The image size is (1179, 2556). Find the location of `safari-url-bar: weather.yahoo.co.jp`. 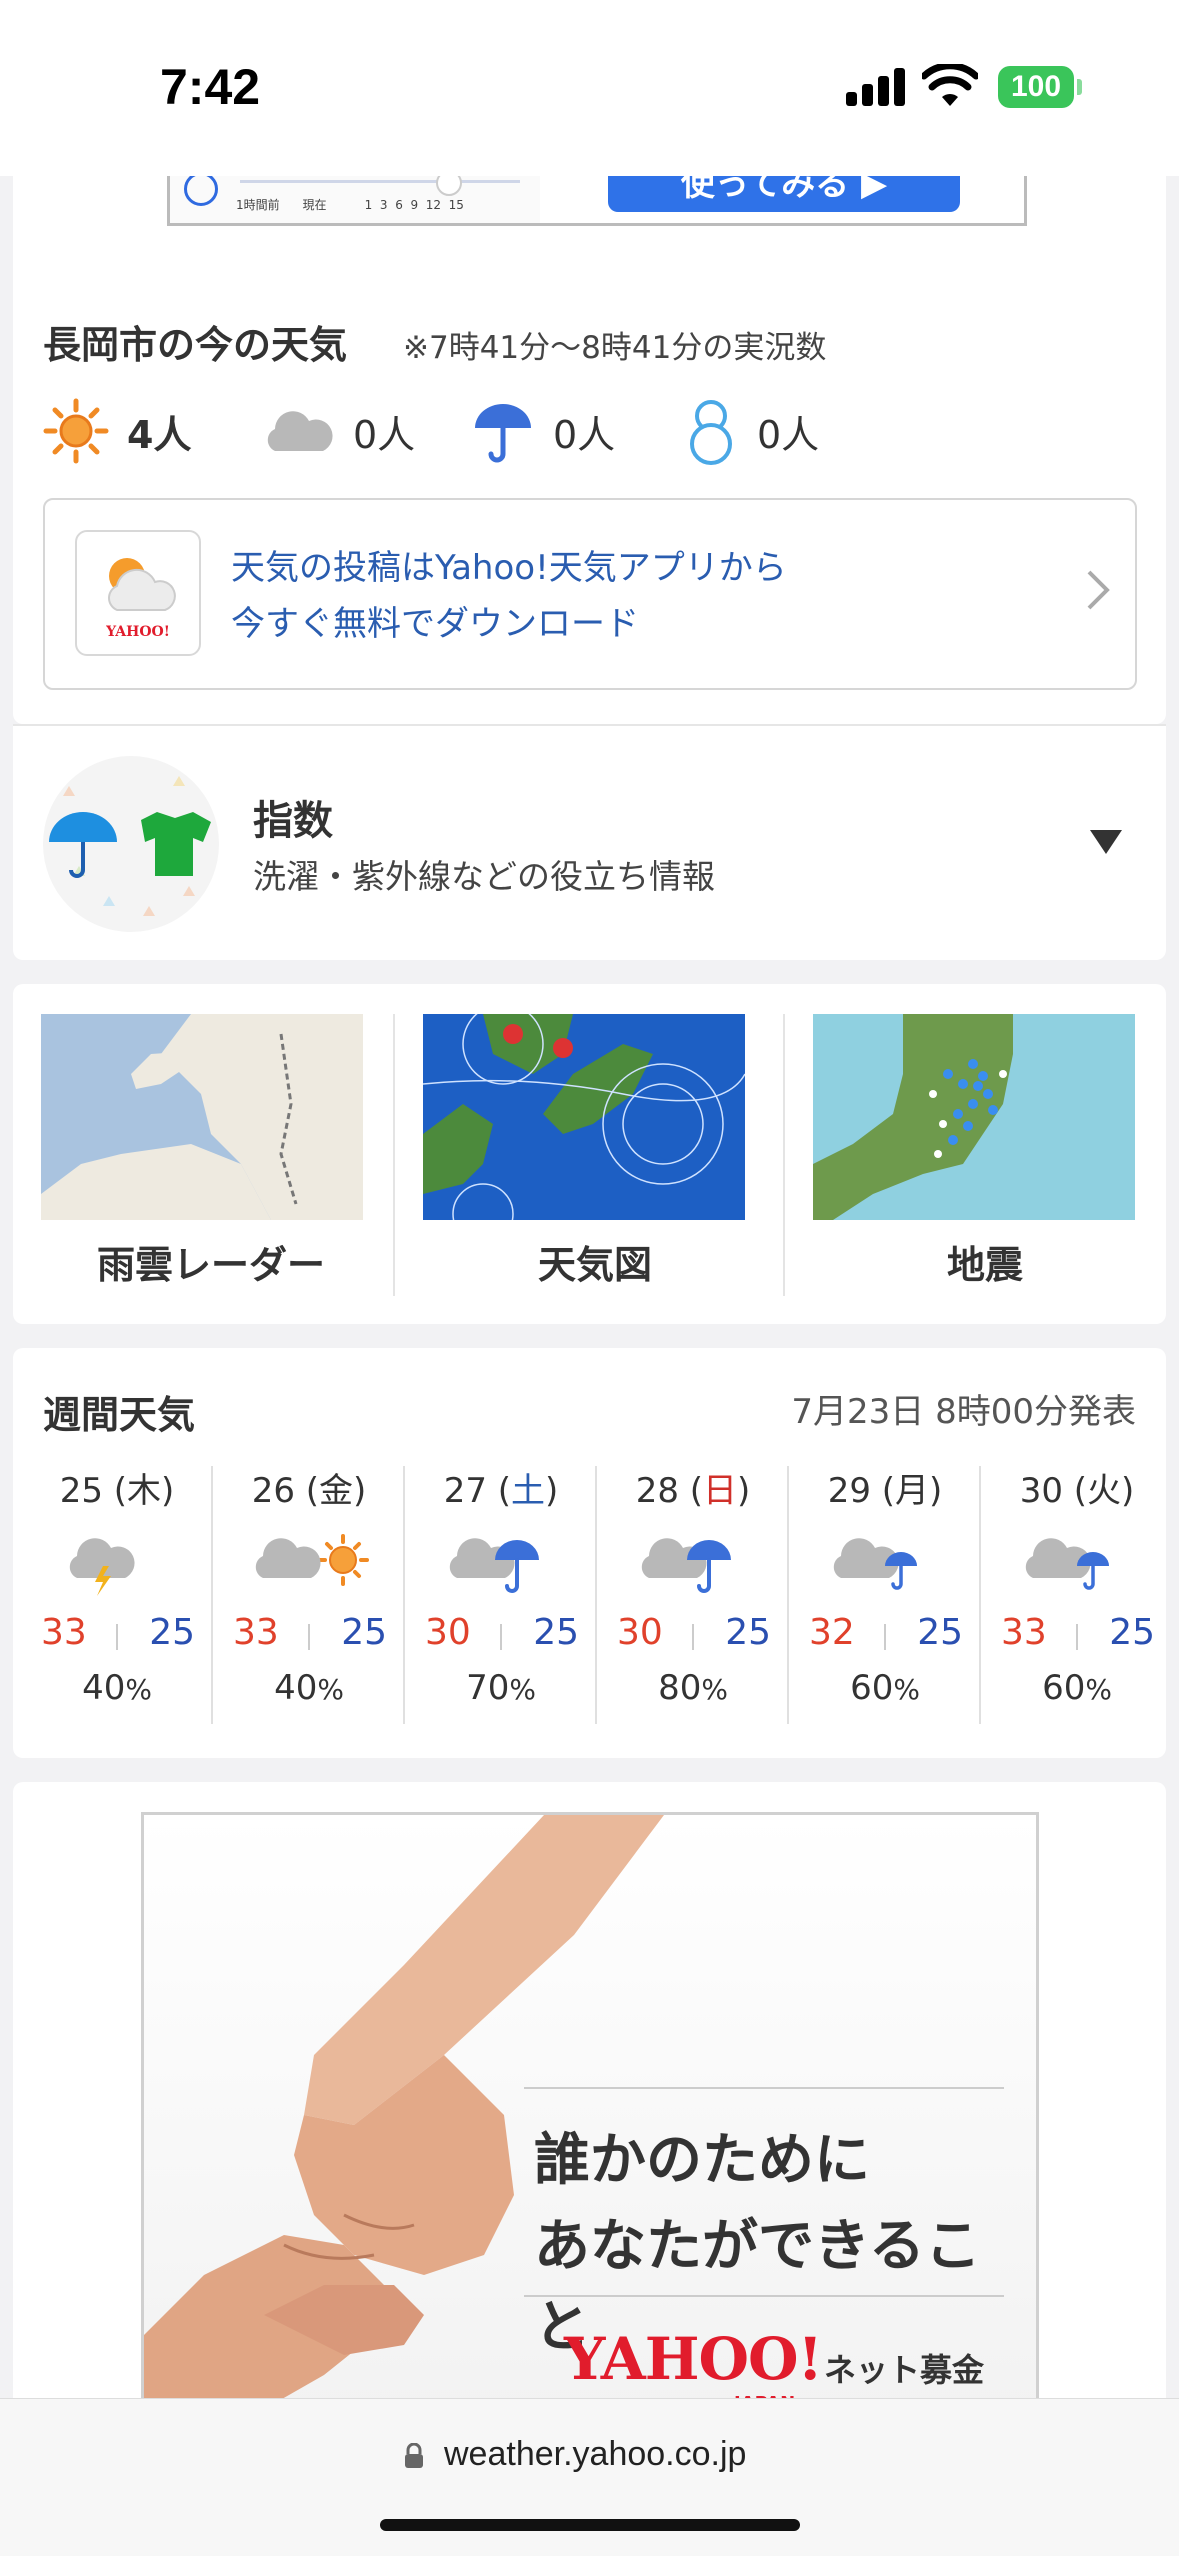

safari-url-bar: weather.yahoo.co.jp is located at coordinates (589, 2477).